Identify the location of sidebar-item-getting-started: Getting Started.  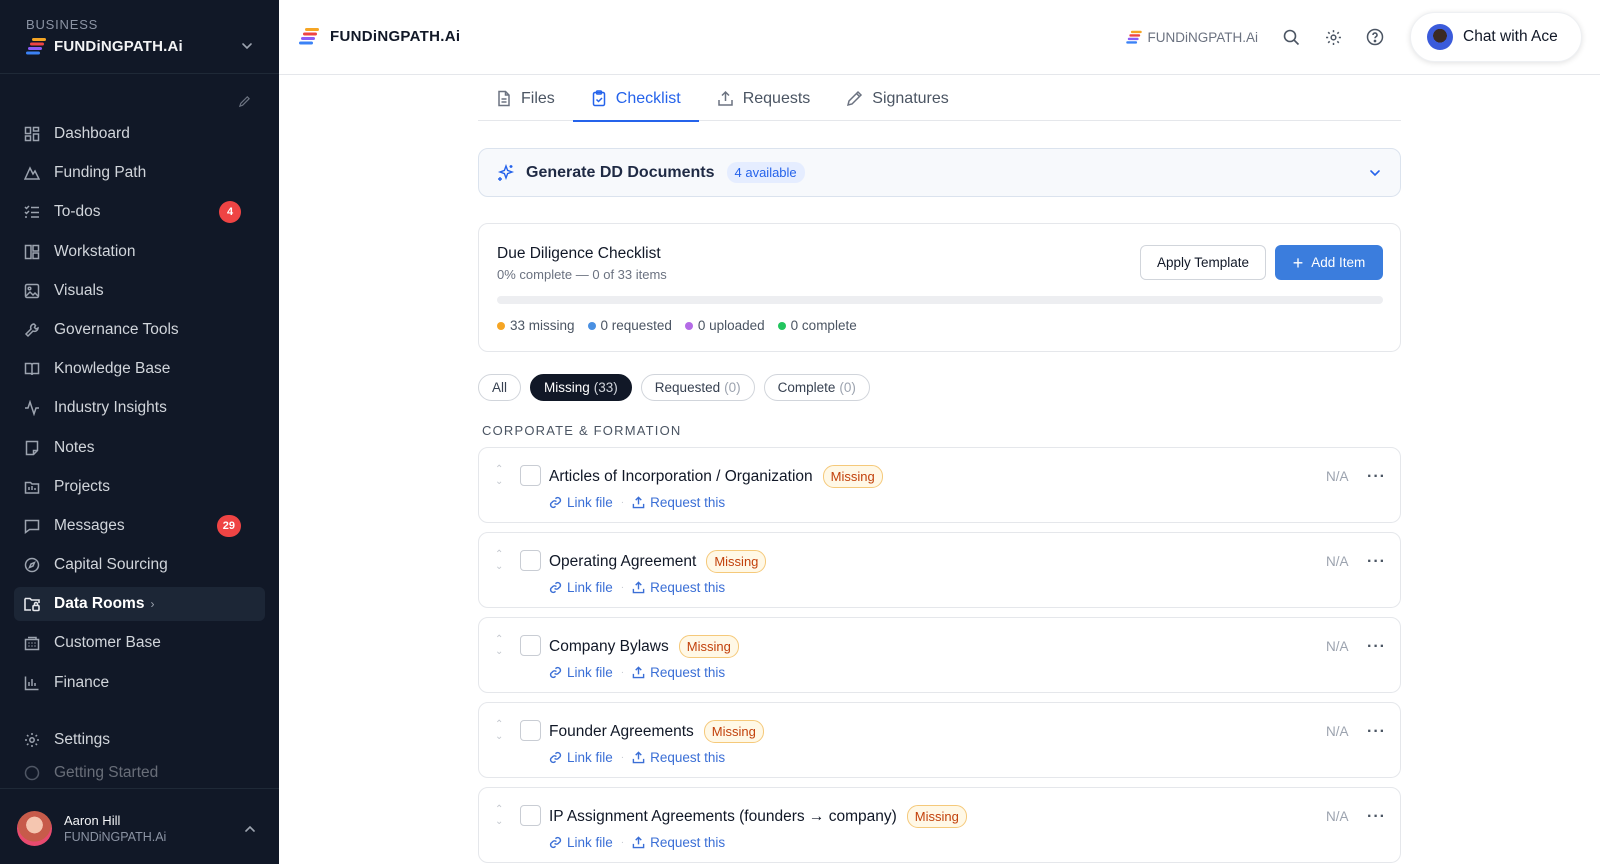
(139, 773).